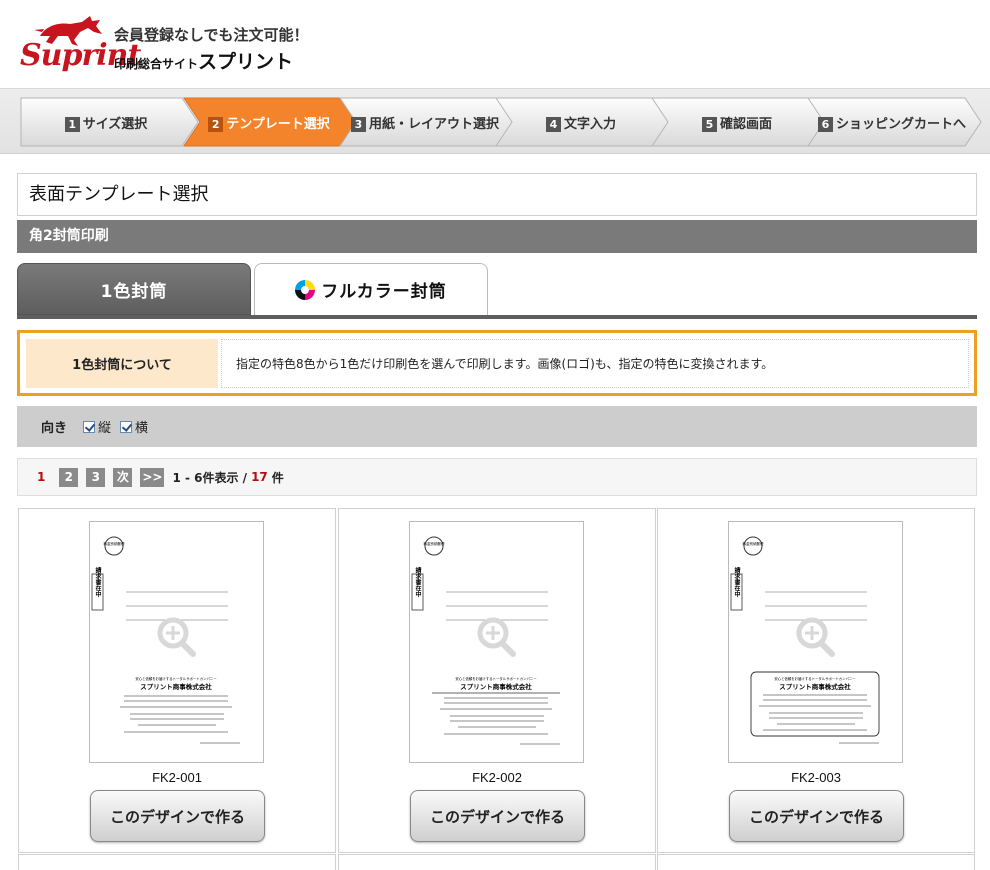 The height and width of the screenshot is (870, 990). What do you see at coordinates (816, 777) in the screenshot?
I see `template-code: FK2-003` at bounding box center [816, 777].